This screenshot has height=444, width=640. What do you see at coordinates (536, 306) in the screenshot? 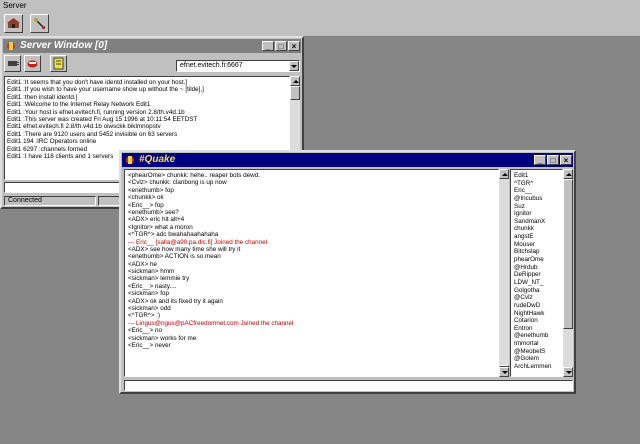
I see `nick-list-item: rudeDwD` at bounding box center [536, 306].